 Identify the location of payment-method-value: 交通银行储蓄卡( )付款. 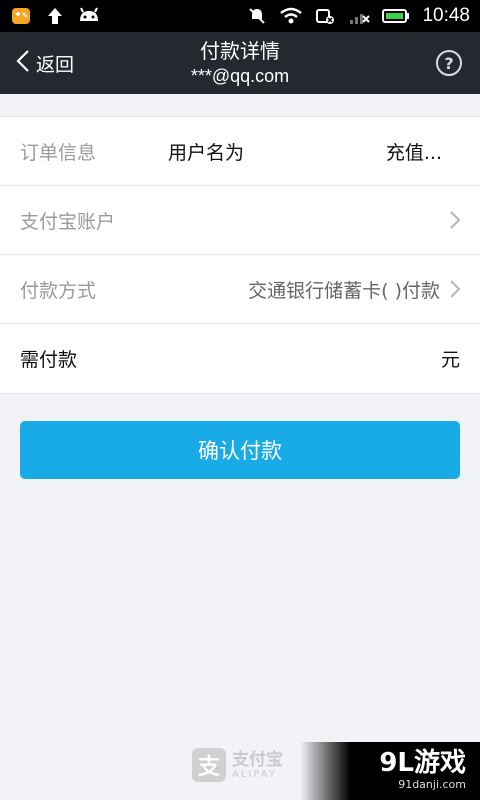
(344, 290).